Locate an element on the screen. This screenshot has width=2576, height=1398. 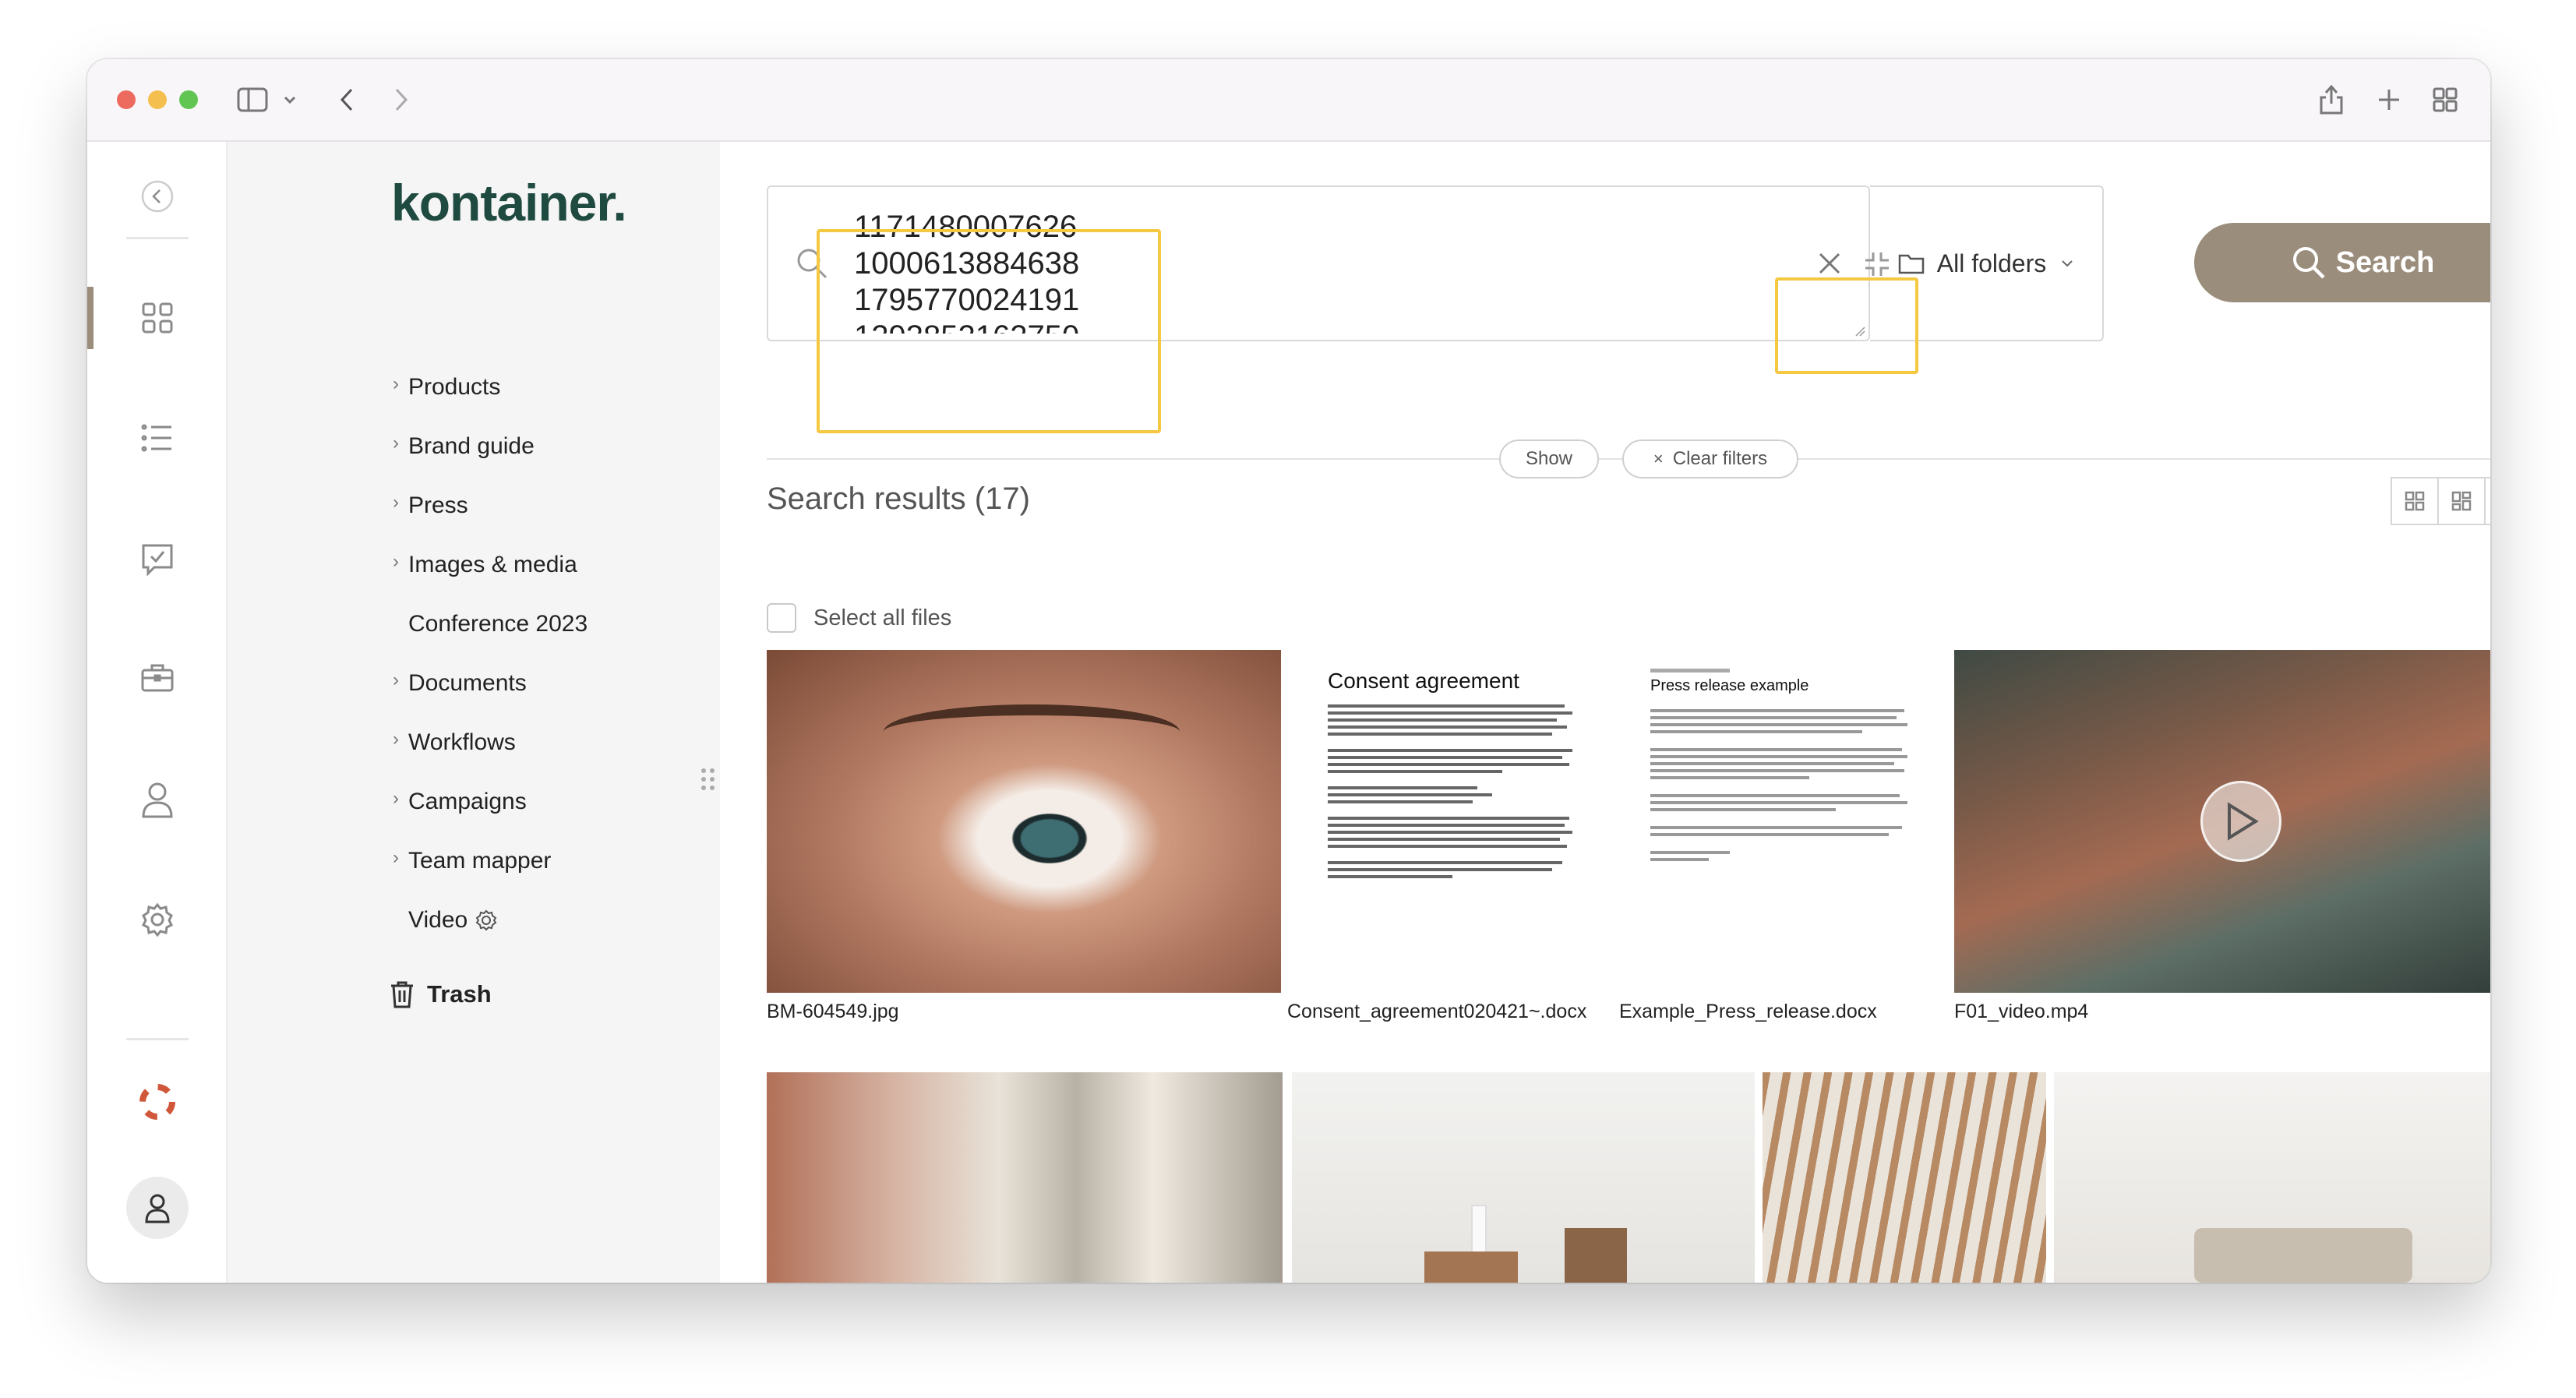
file-name: BM-604549.jpg is located at coordinates (833, 1012).